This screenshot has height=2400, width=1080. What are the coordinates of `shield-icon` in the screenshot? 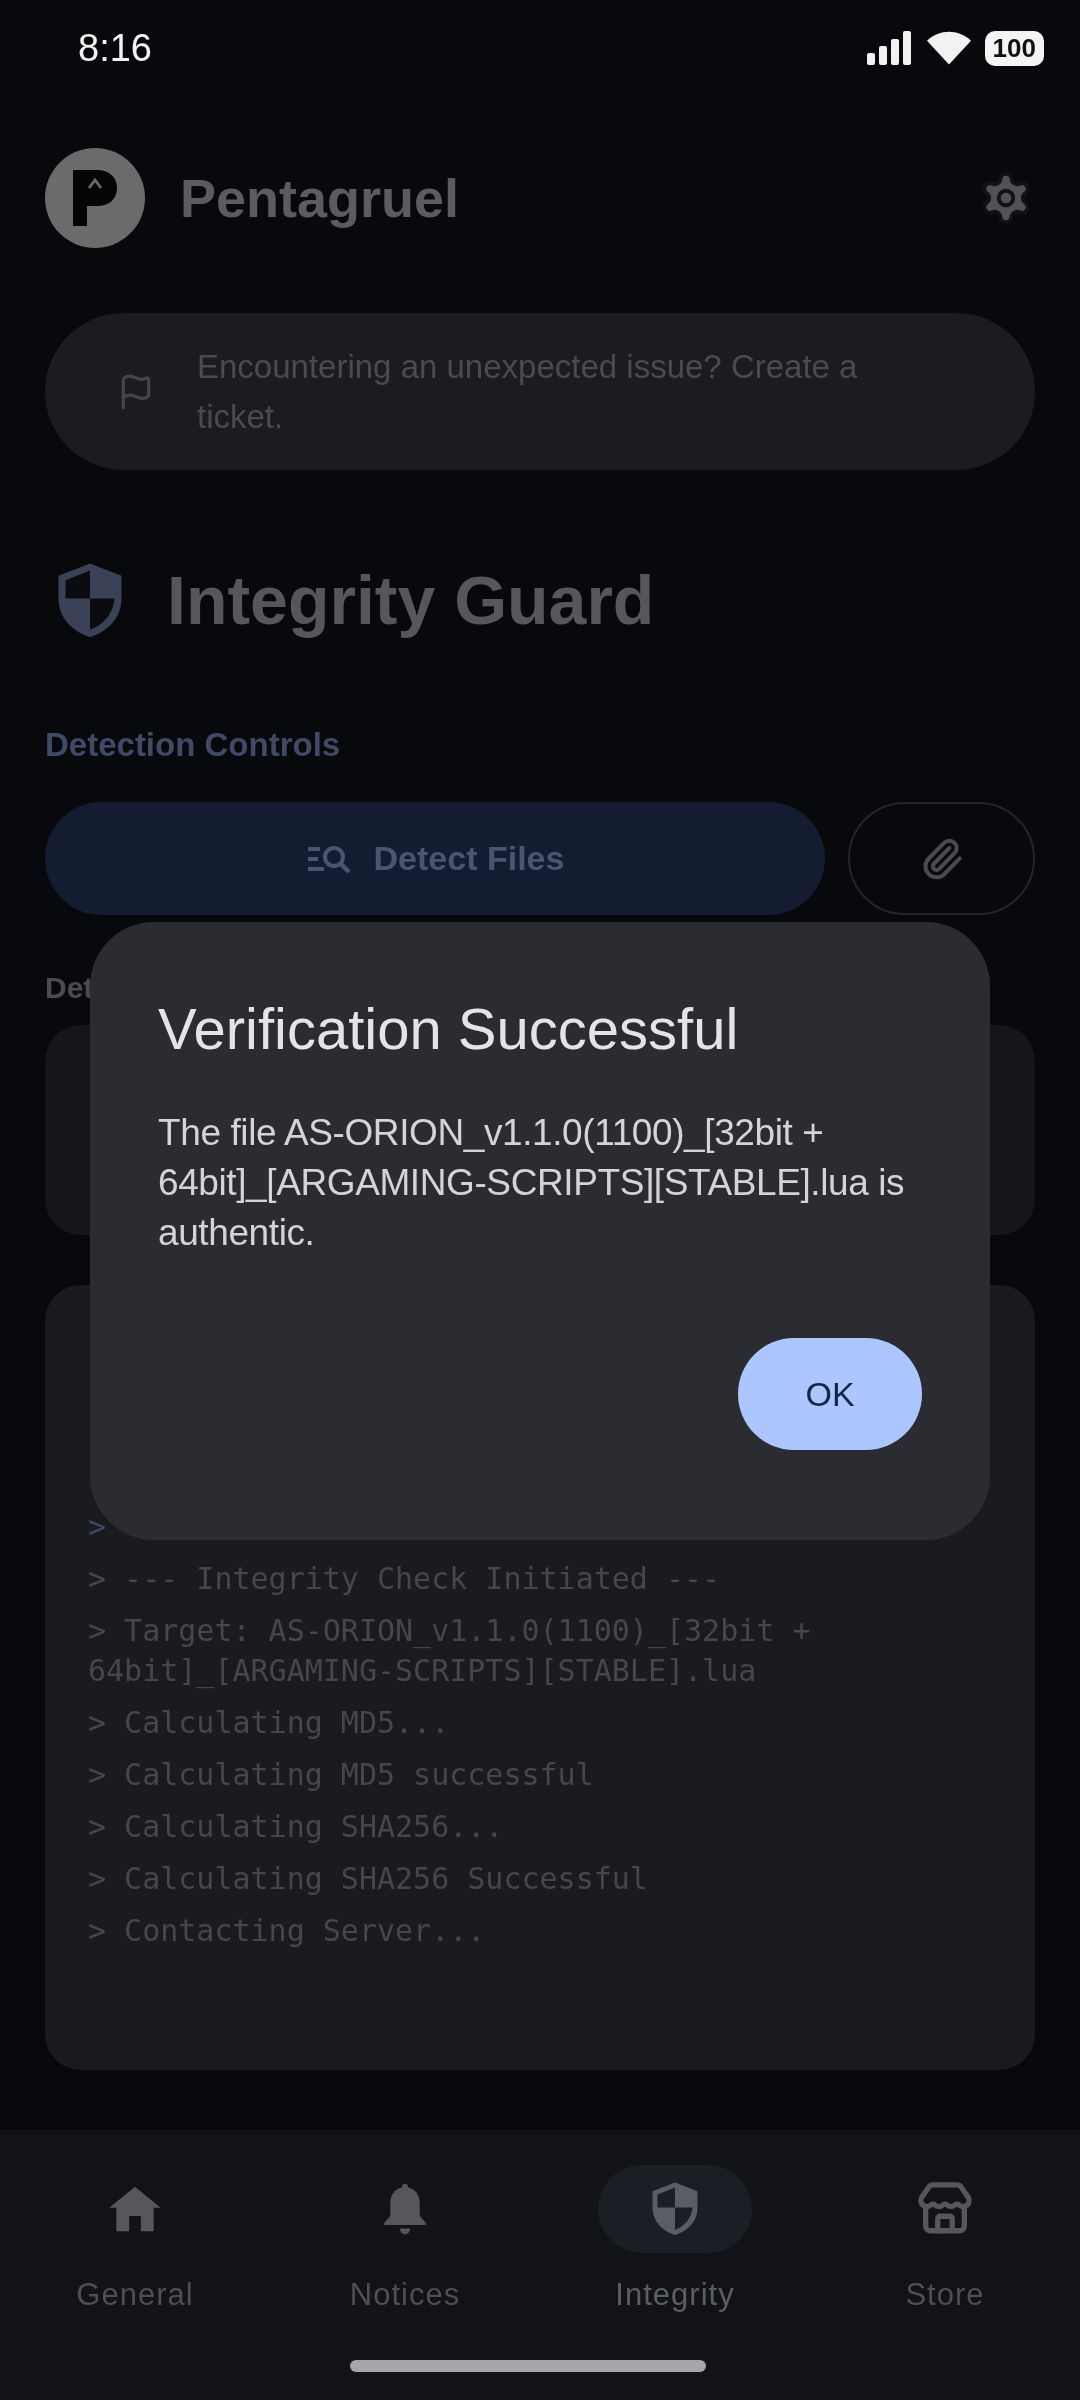 It's located at (675, 2209).